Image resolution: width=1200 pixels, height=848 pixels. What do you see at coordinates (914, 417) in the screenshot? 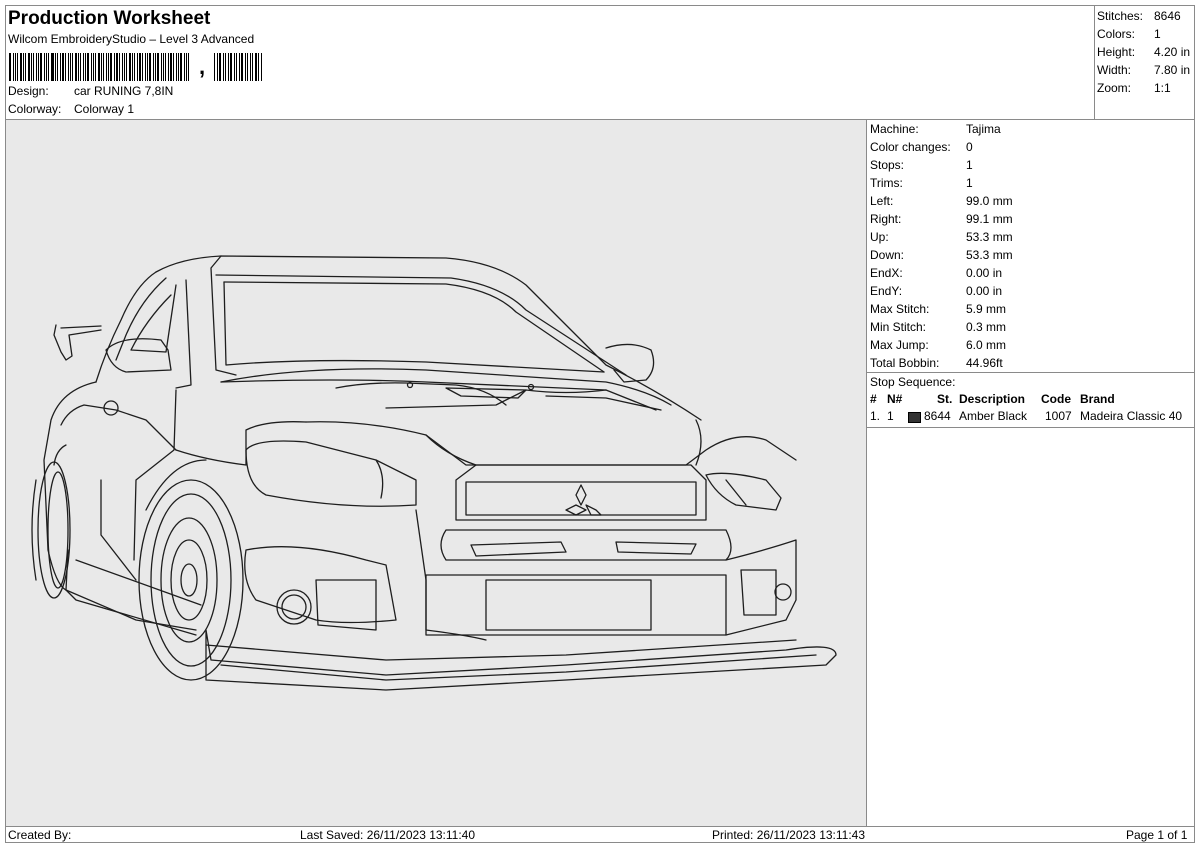
I see `thread-color-swatch` at bounding box center [914, 417].